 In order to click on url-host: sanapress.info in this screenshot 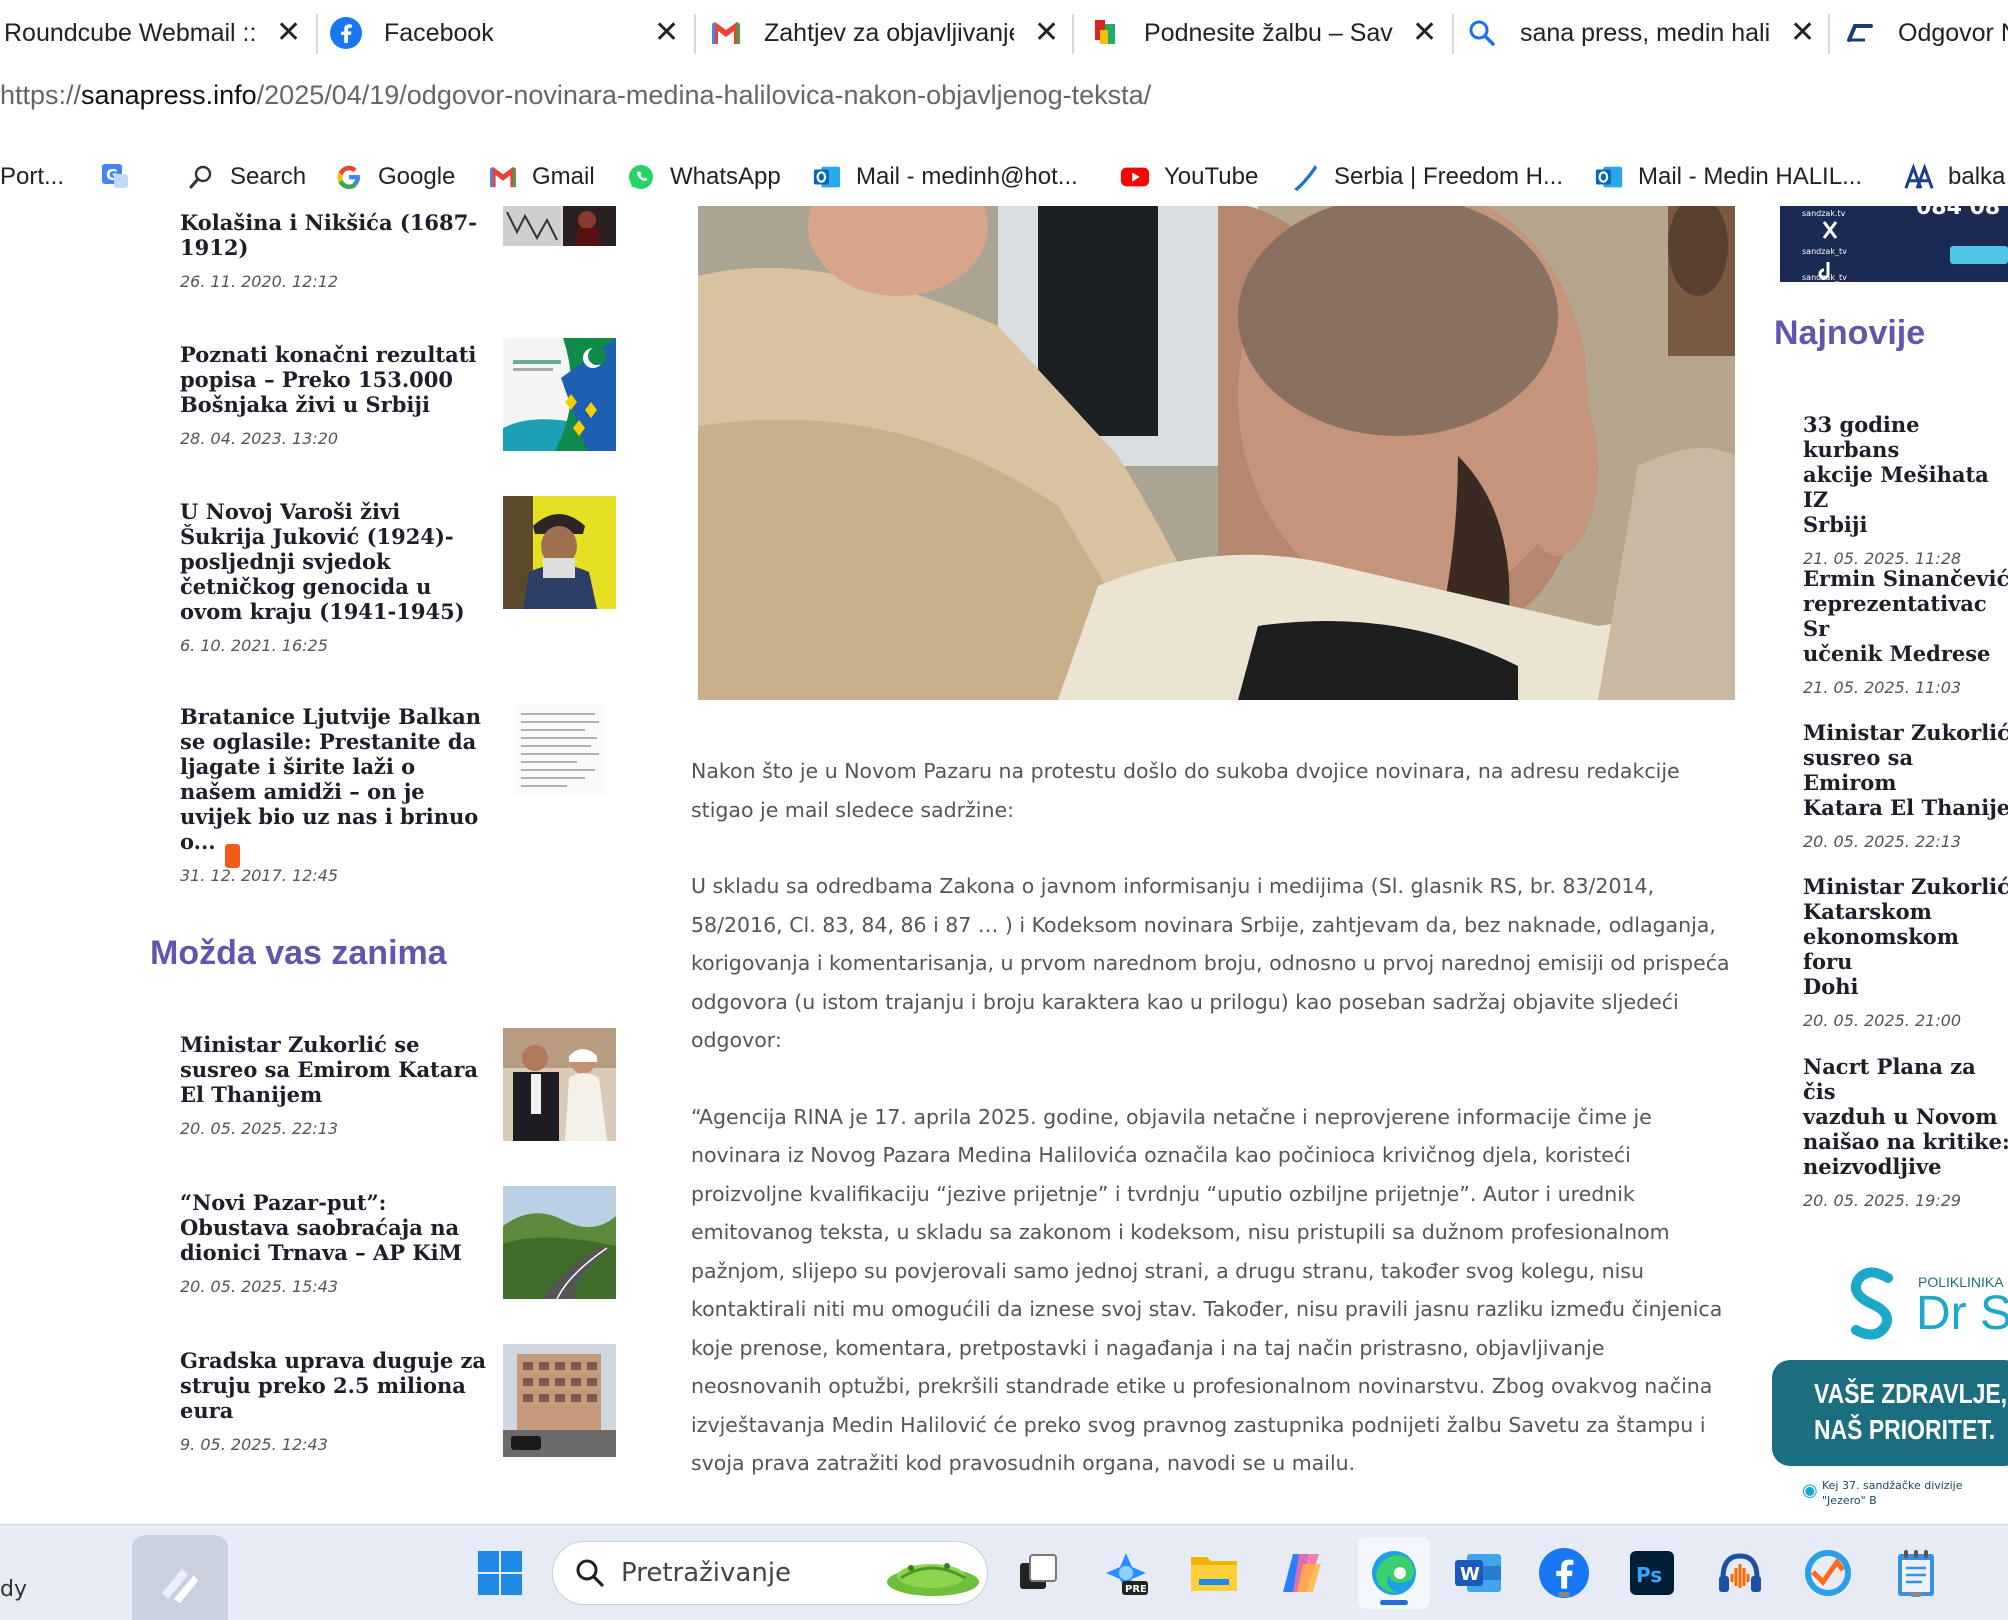, I will do `click(169, 95)`.